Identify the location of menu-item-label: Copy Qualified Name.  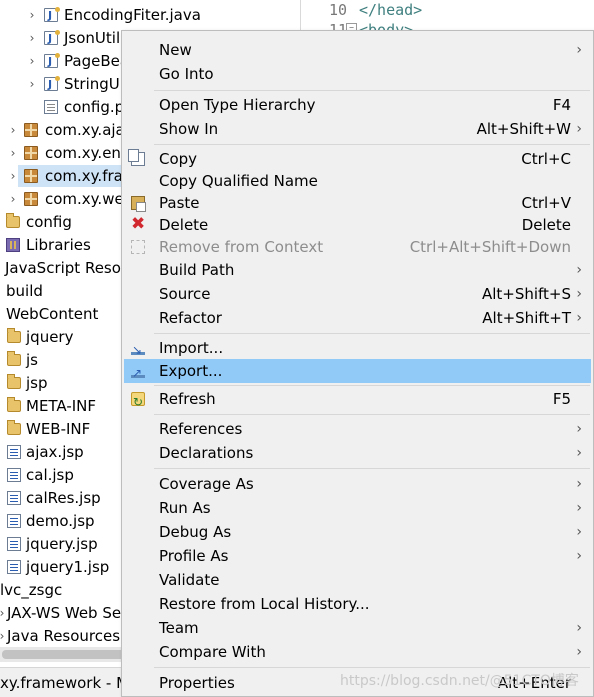
(238, 181).